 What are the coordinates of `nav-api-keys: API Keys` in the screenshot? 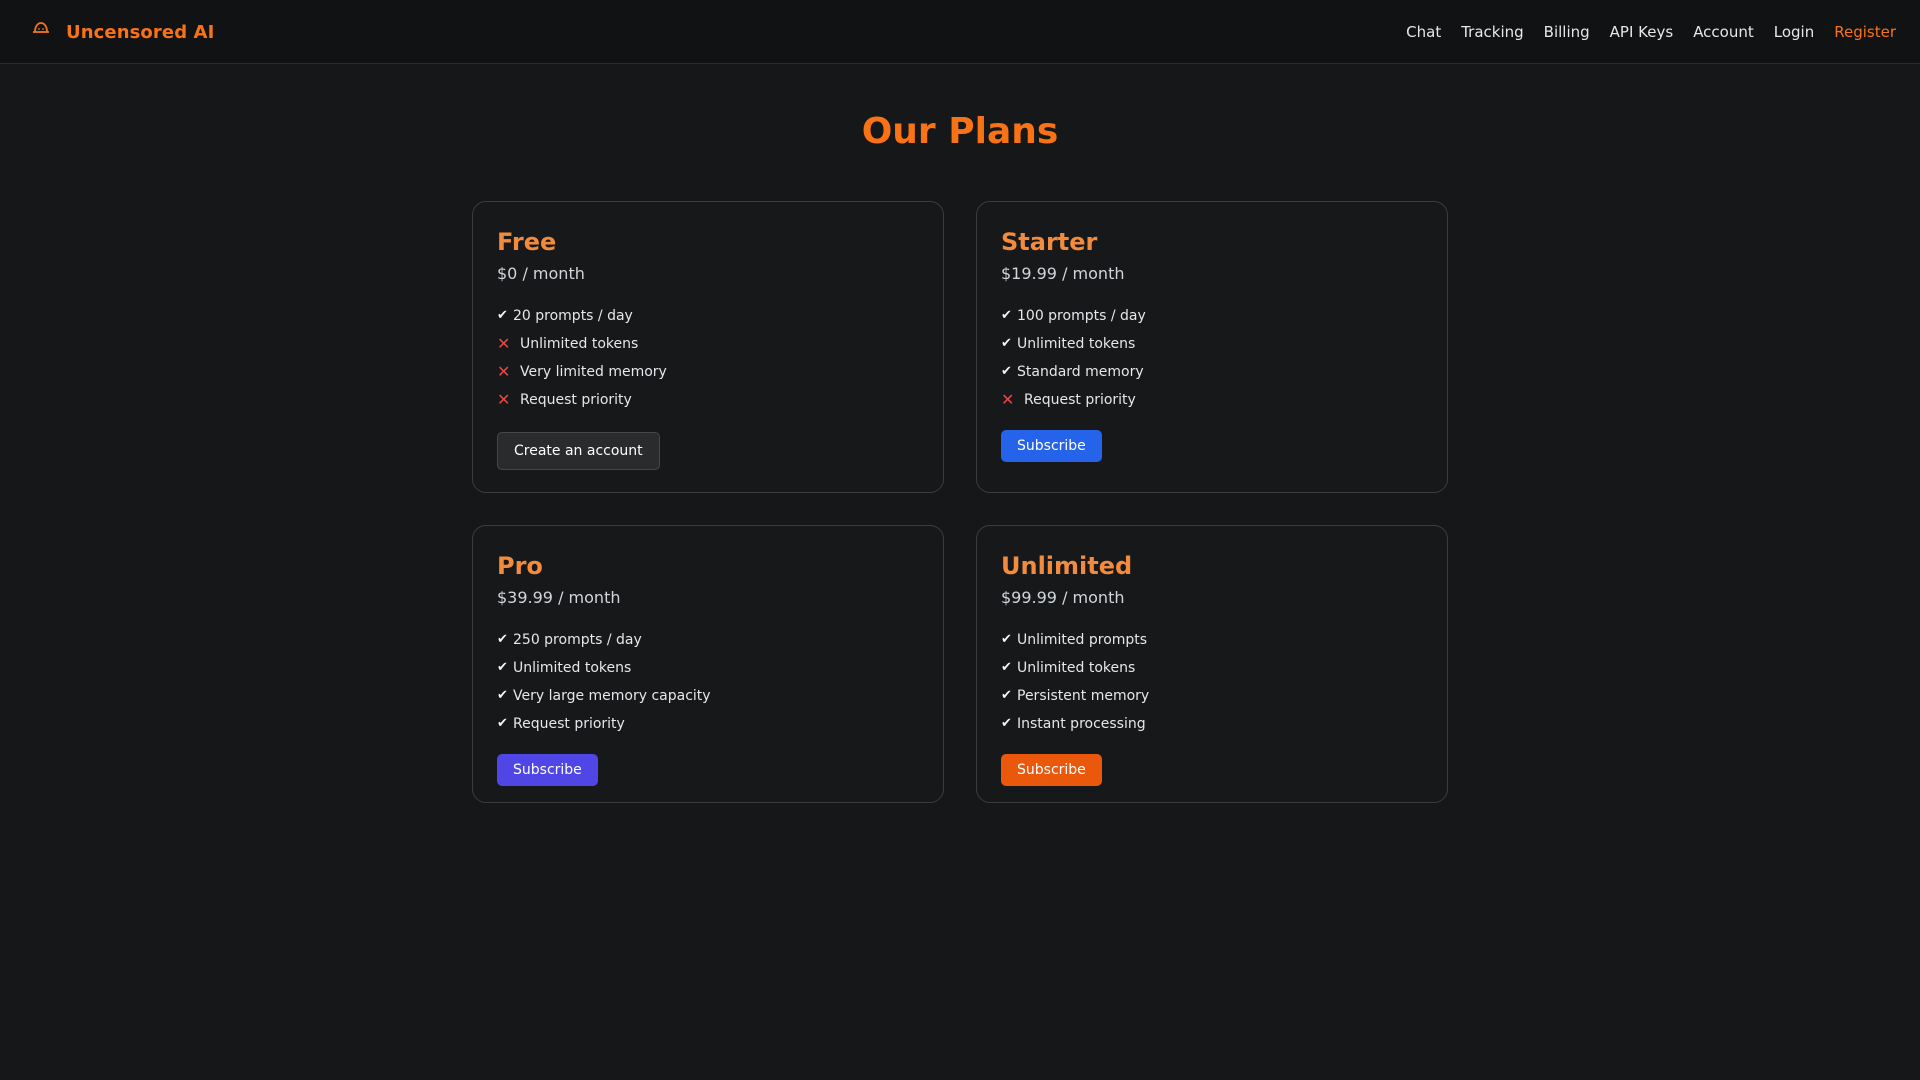 It's located at (1642, 32).